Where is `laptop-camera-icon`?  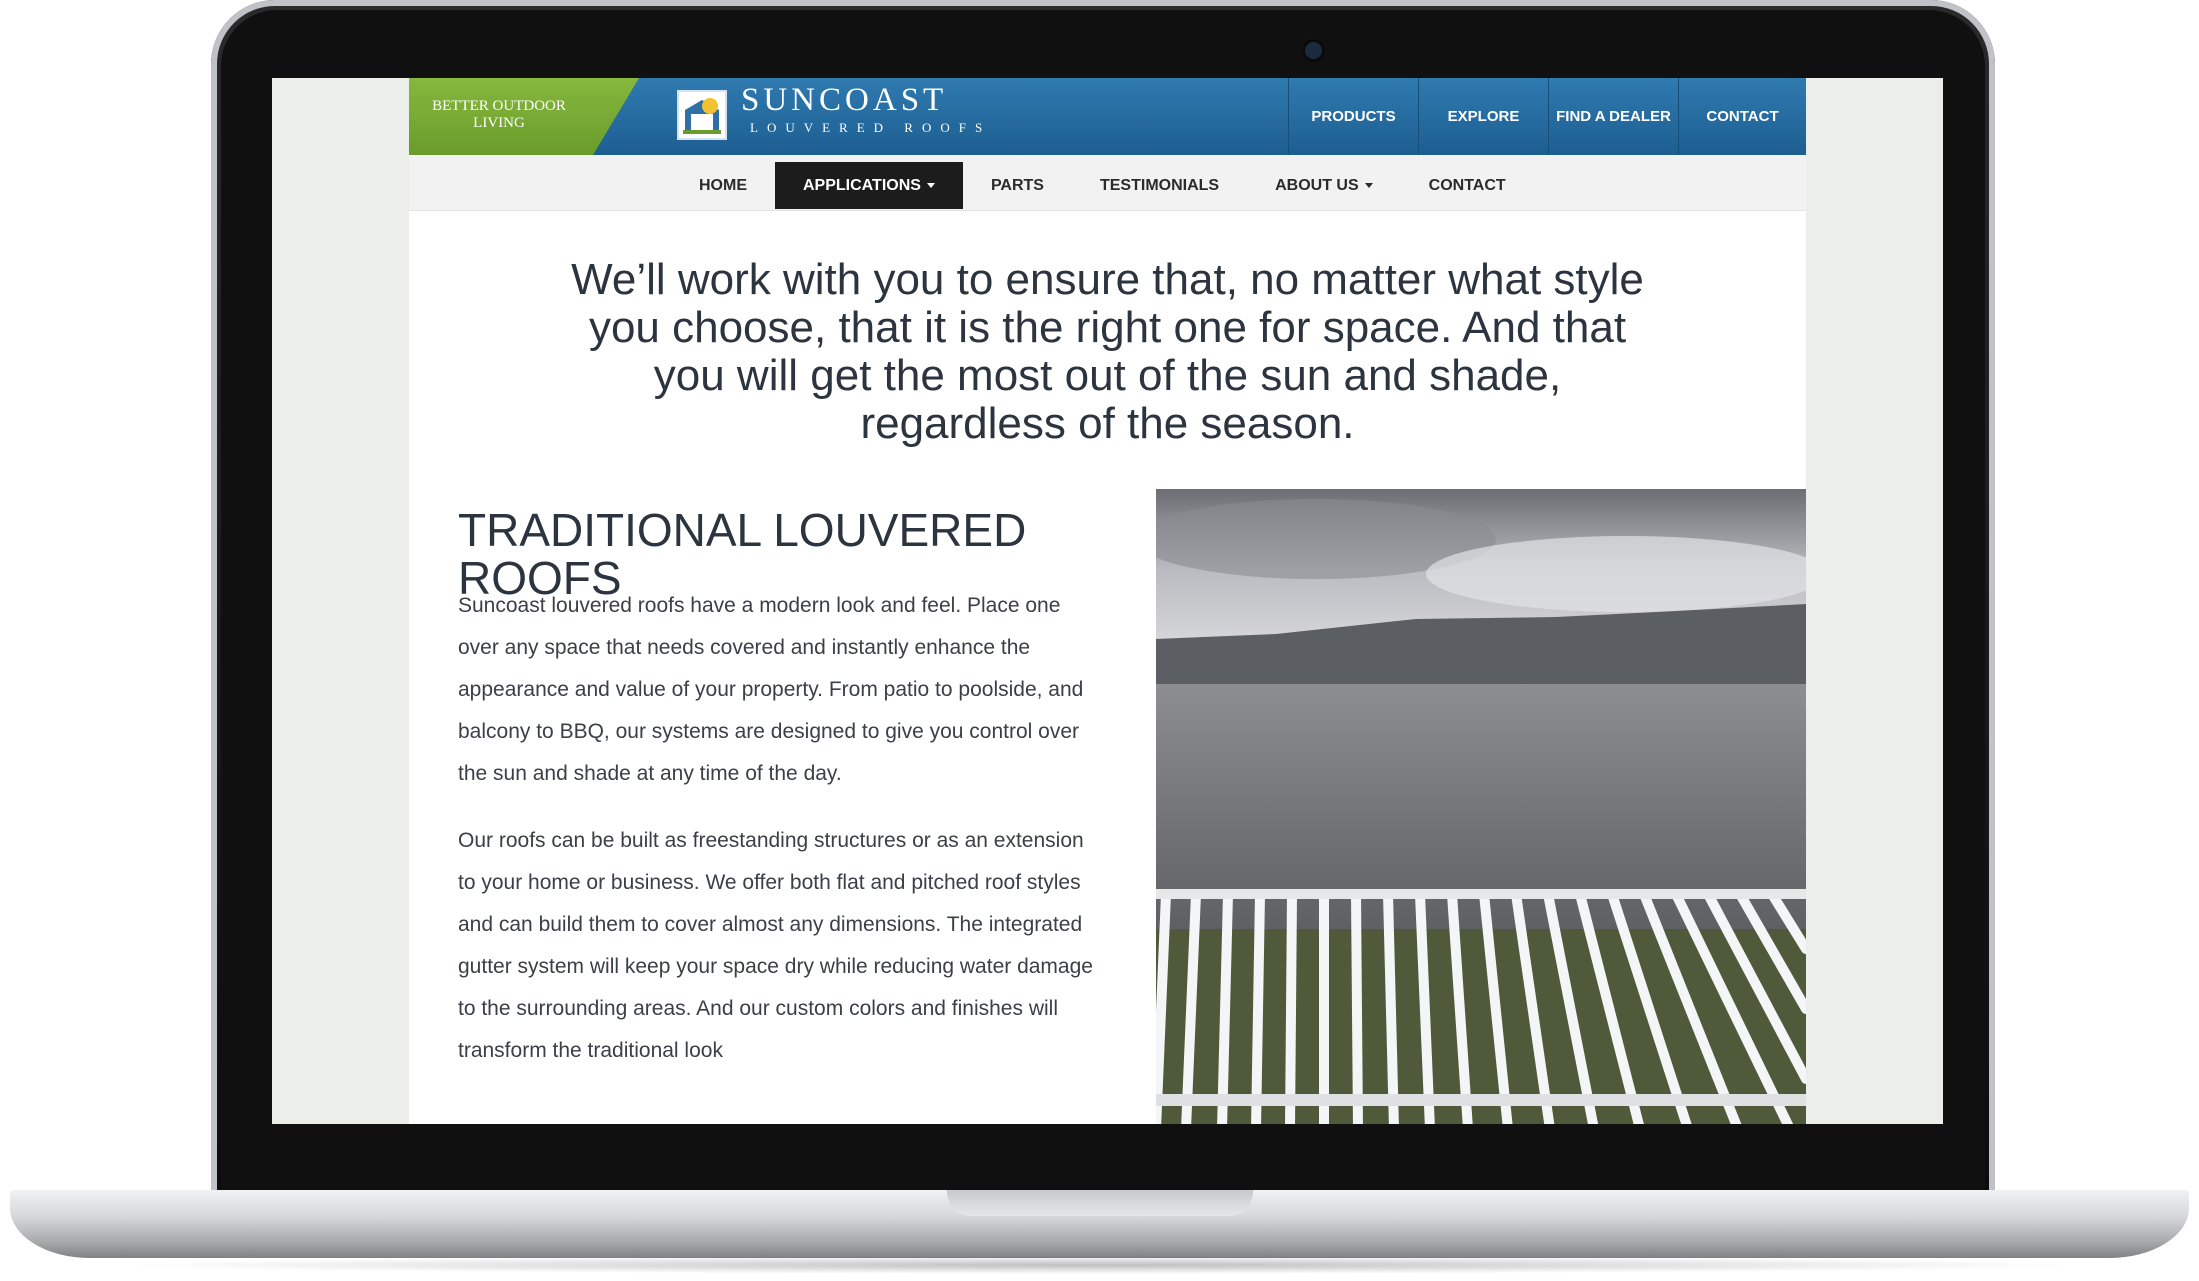
laptop-camera-icon is located at coordinates (1313, 50).